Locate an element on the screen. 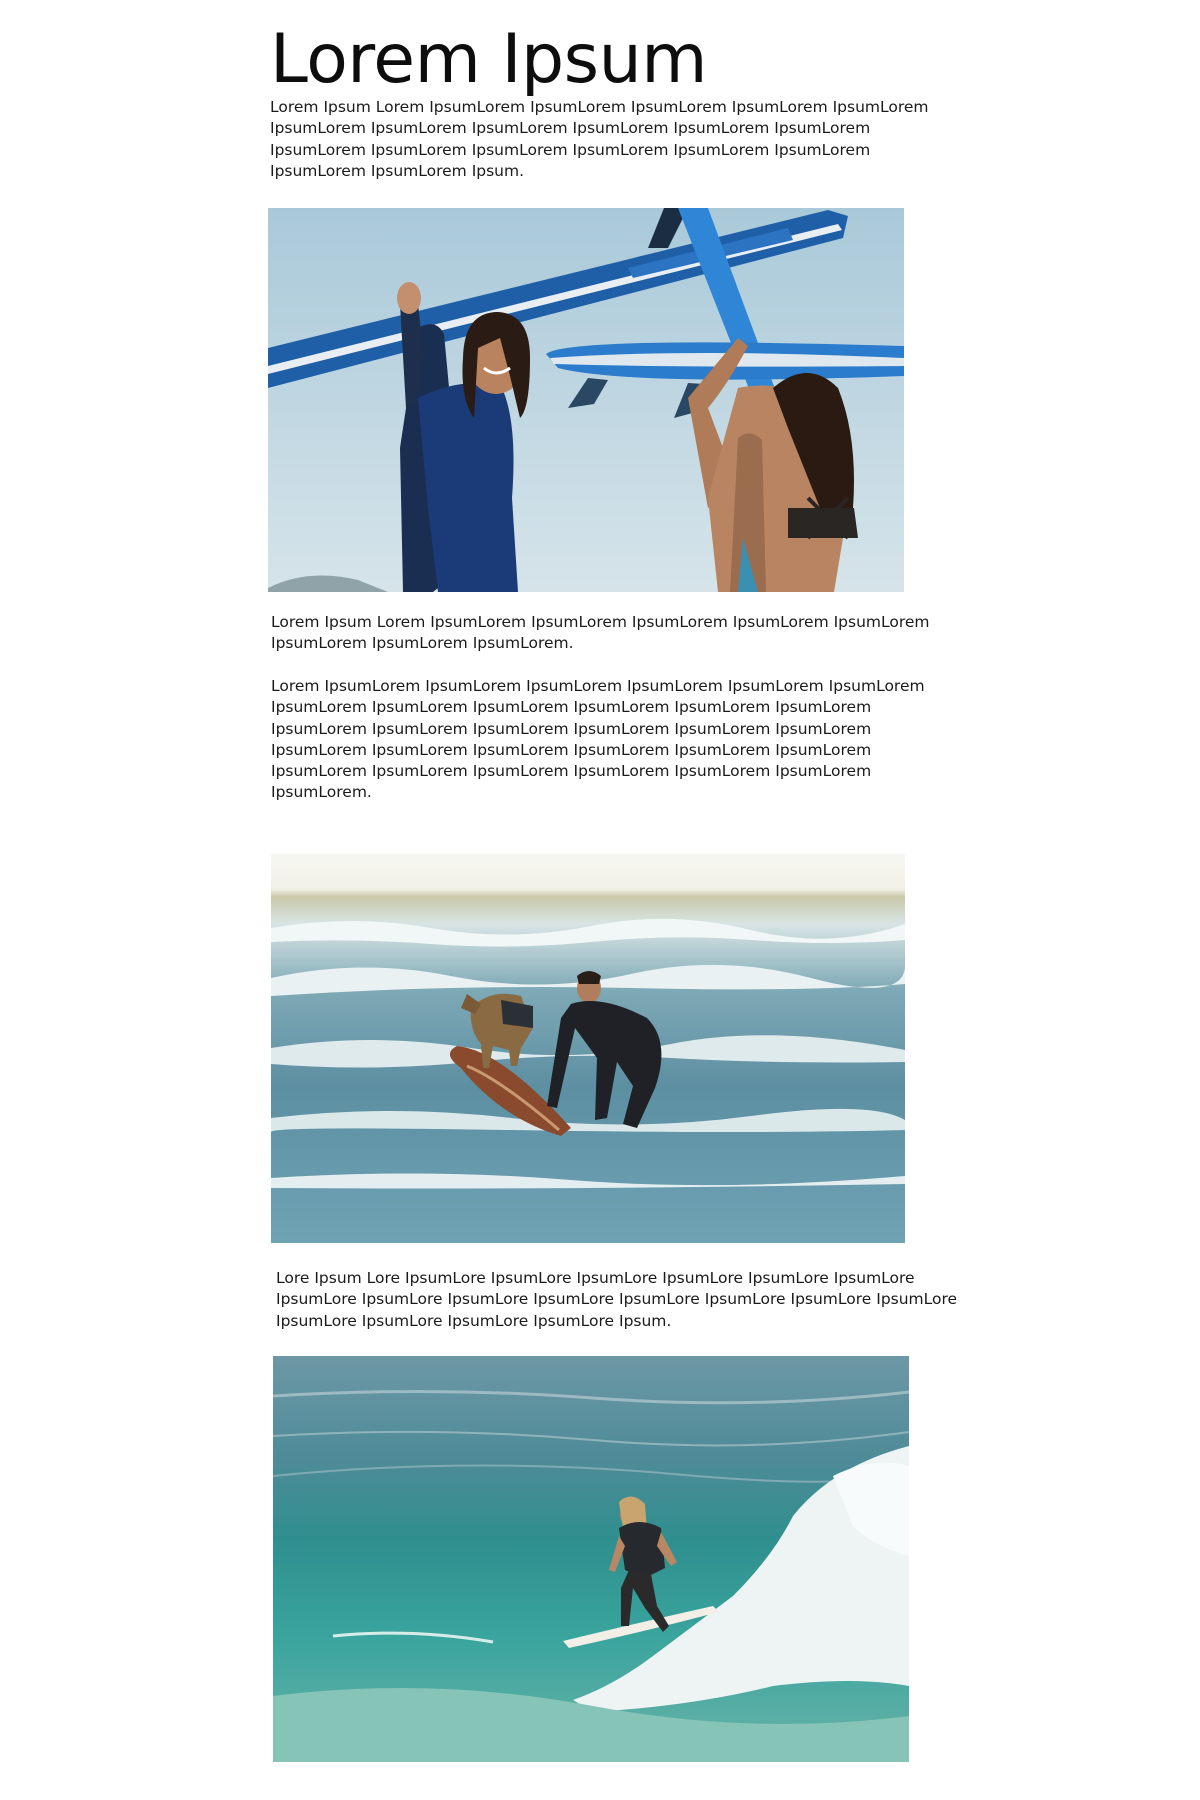  surfers-carrying-boards-photo is located at coordinates (586, 400).